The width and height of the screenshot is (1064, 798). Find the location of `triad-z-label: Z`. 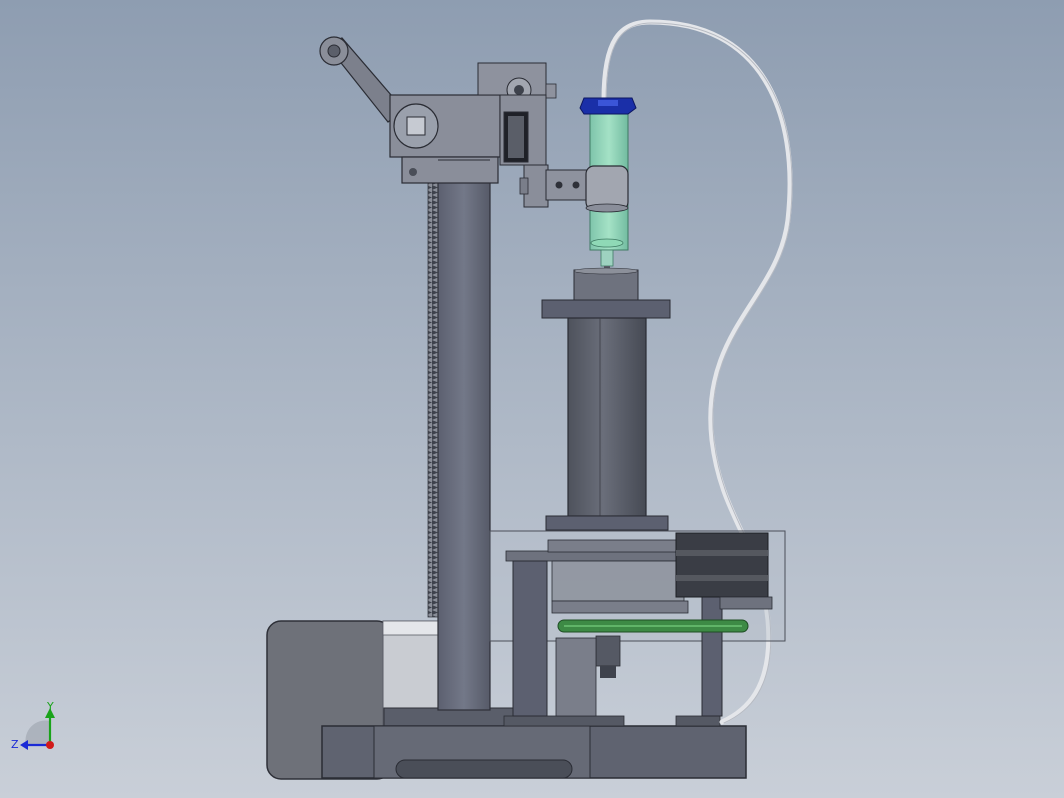

triad-z-label: Z is located at coordinates (15, 744).